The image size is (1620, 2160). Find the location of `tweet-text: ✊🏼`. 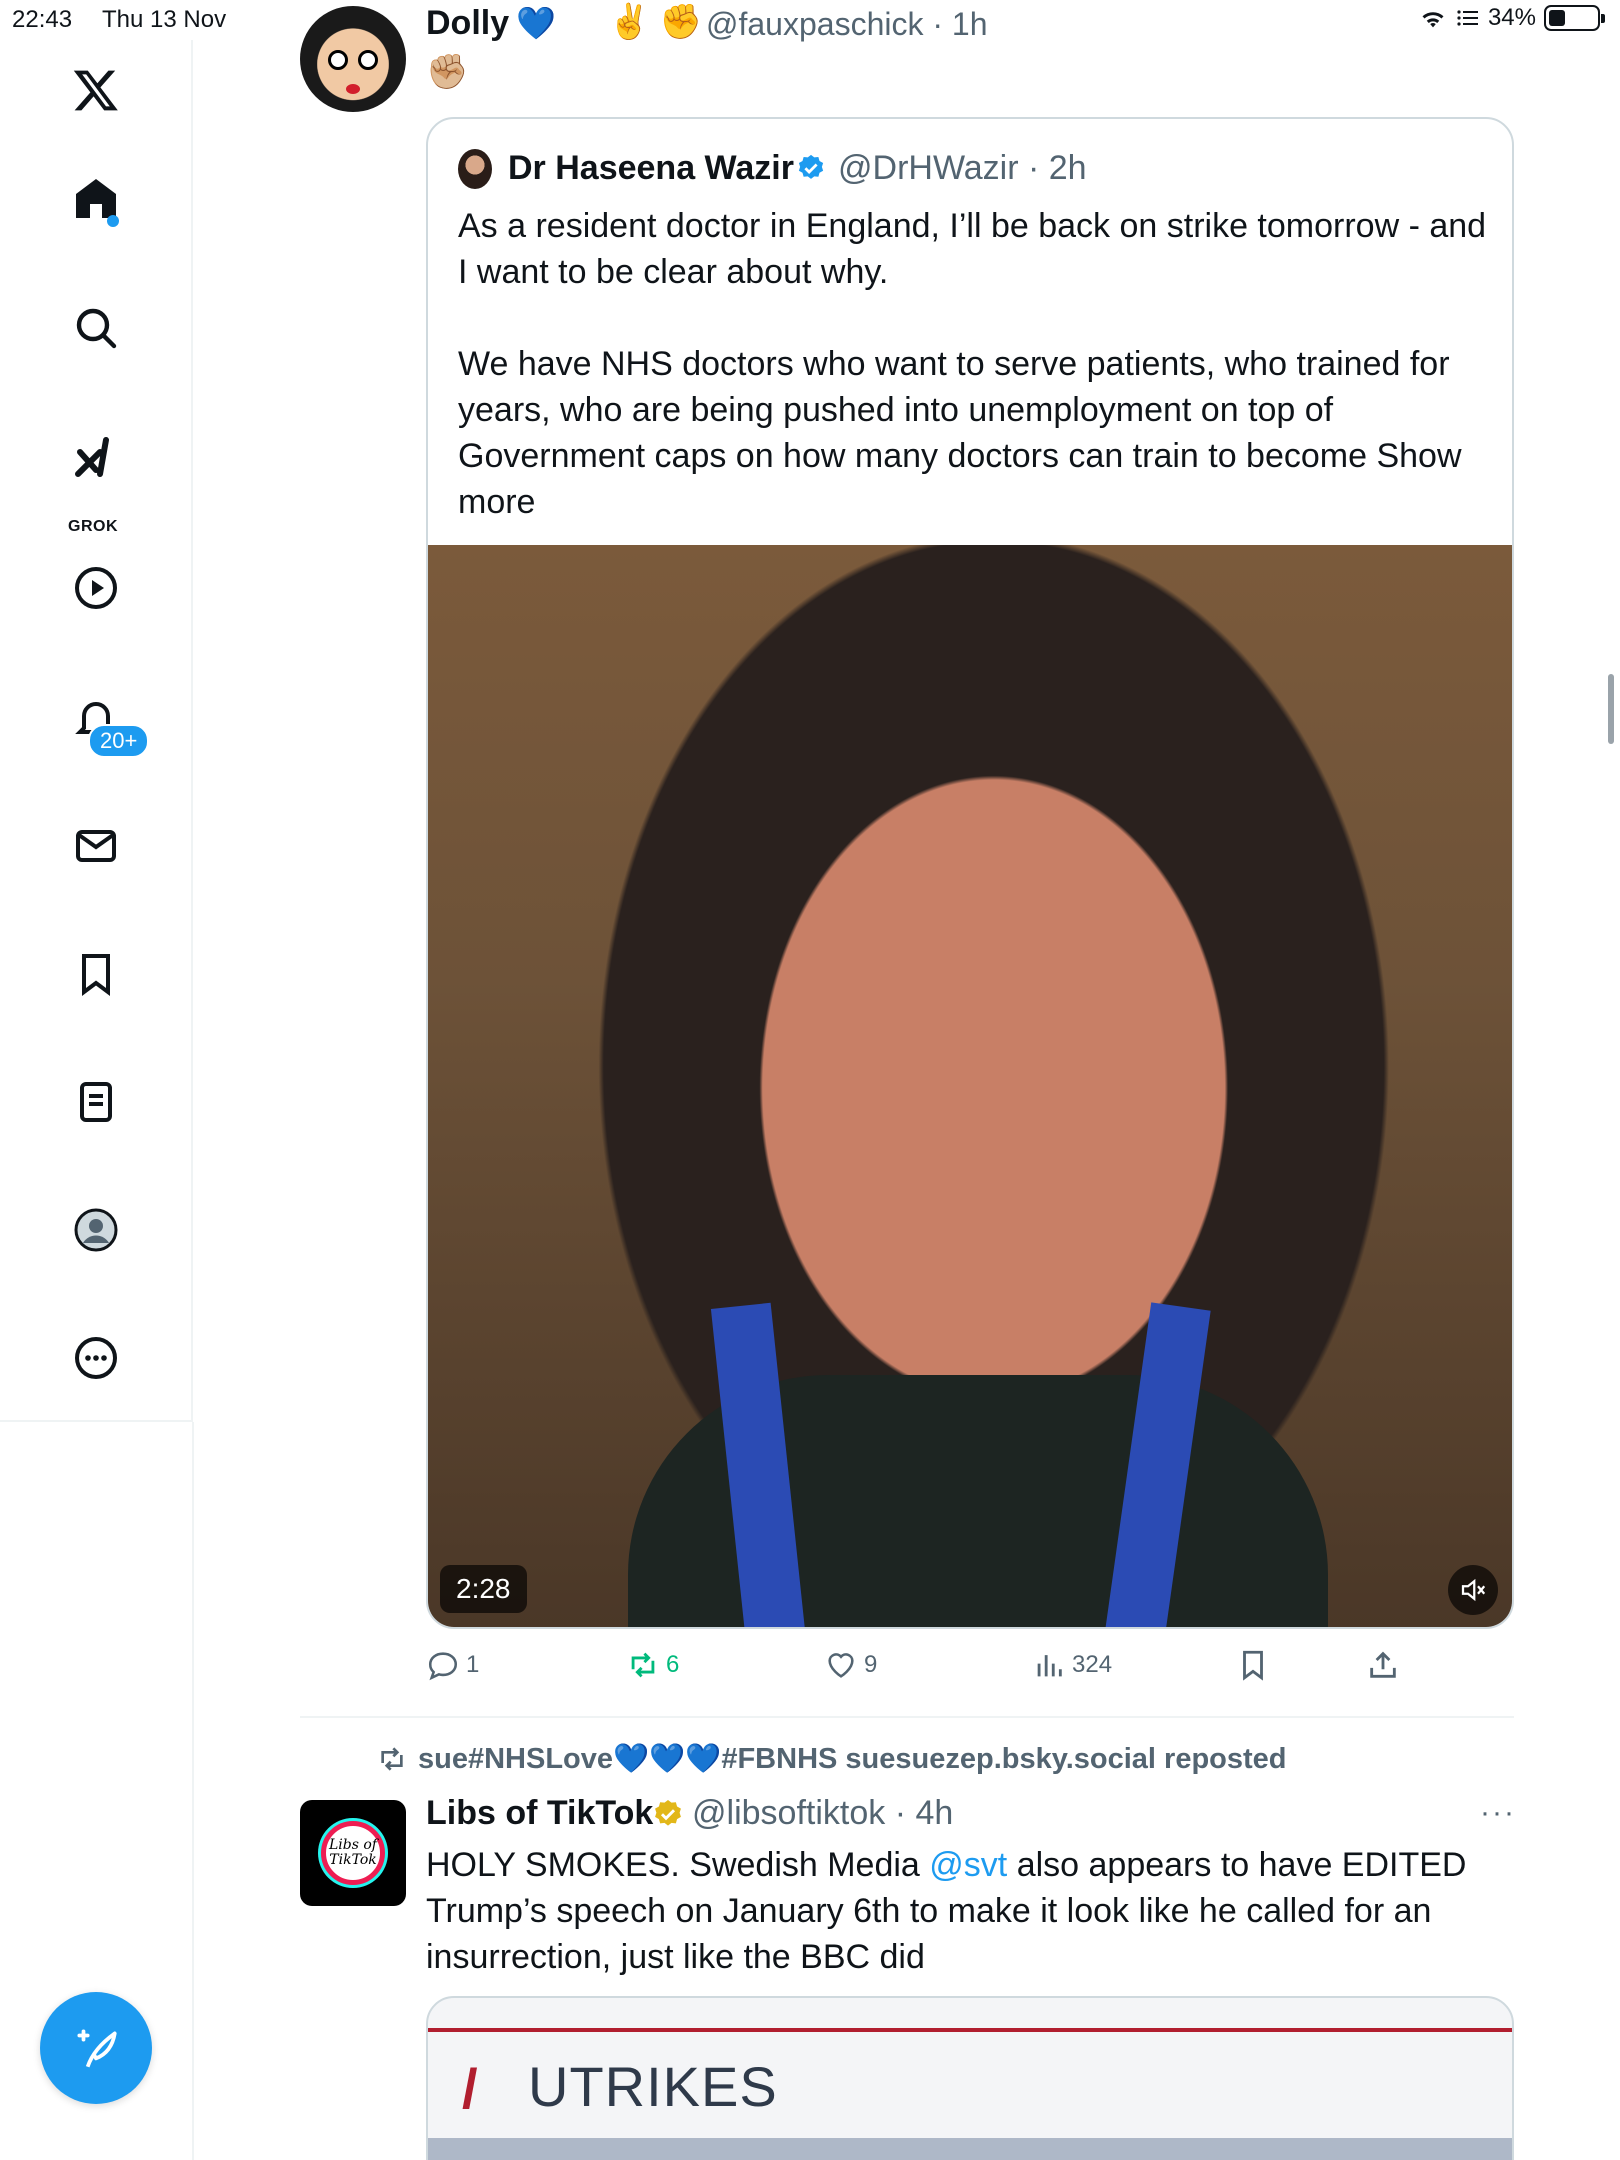

tweet-text: ✊🏼 is located at coordinates (447, 72).